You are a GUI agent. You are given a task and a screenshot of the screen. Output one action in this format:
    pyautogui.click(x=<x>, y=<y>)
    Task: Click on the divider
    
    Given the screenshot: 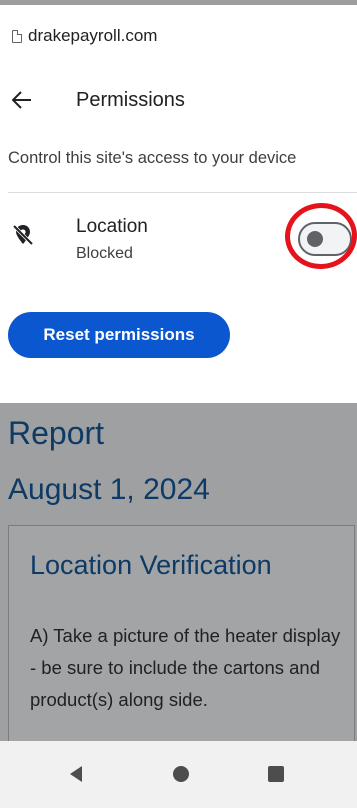 What is the action you would take?
    pyautogui.click(x=182, y=192)
    